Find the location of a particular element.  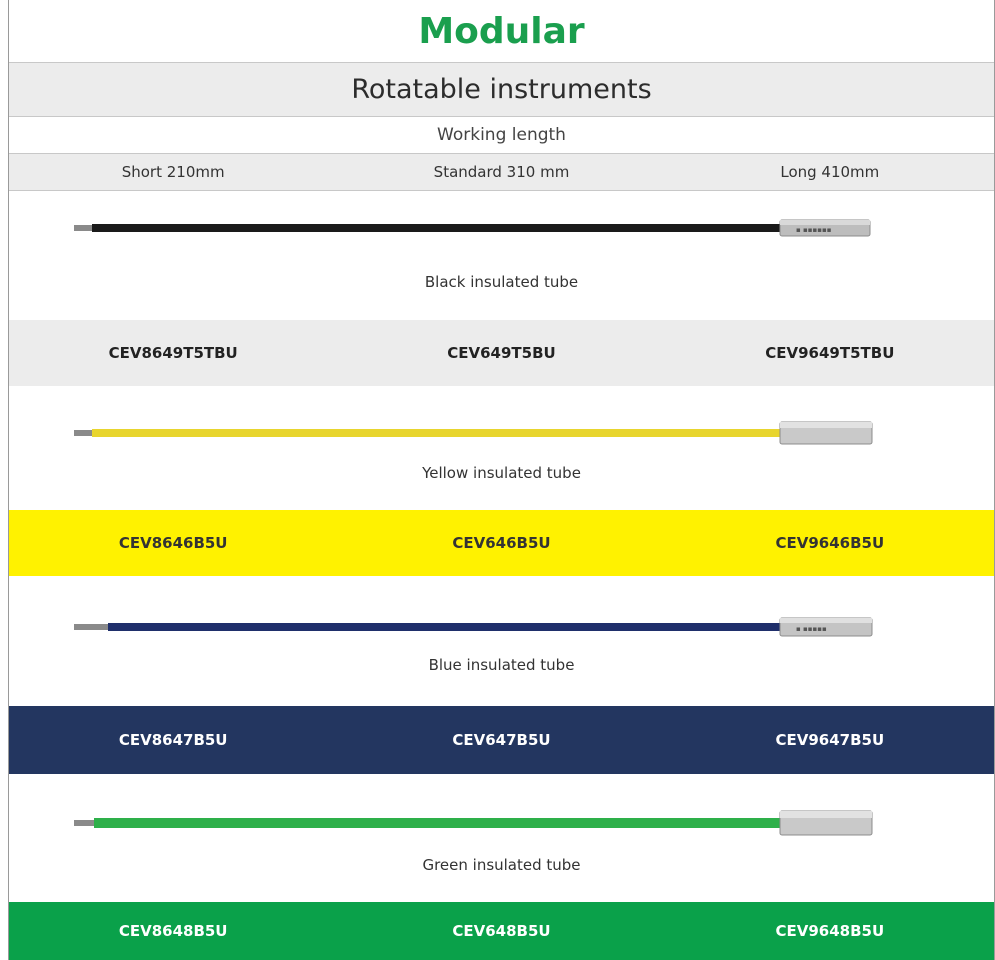

length-long: Long 410mm is located at coordinates (830, 172).